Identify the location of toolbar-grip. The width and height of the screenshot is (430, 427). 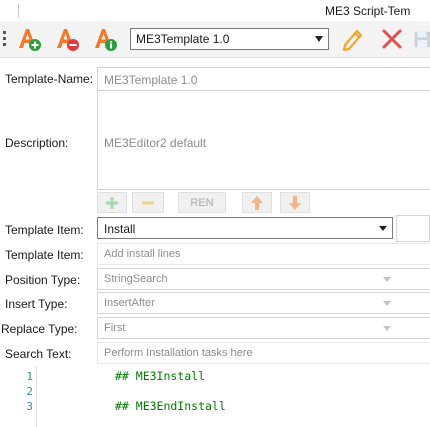
(5, 39).